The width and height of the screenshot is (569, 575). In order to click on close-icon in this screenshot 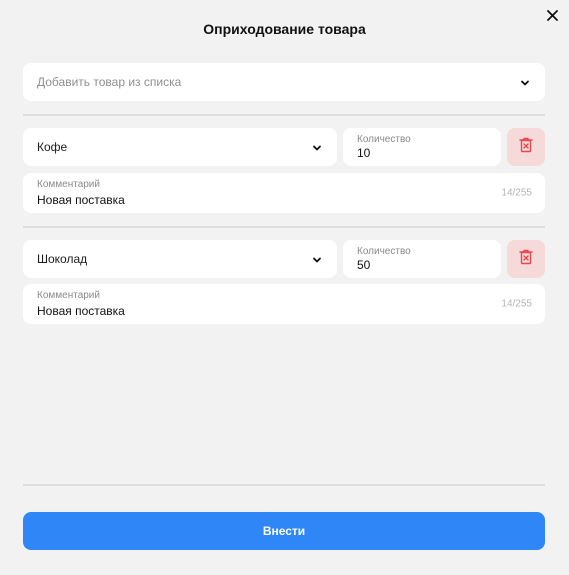, I will do `click(552, 15)`.